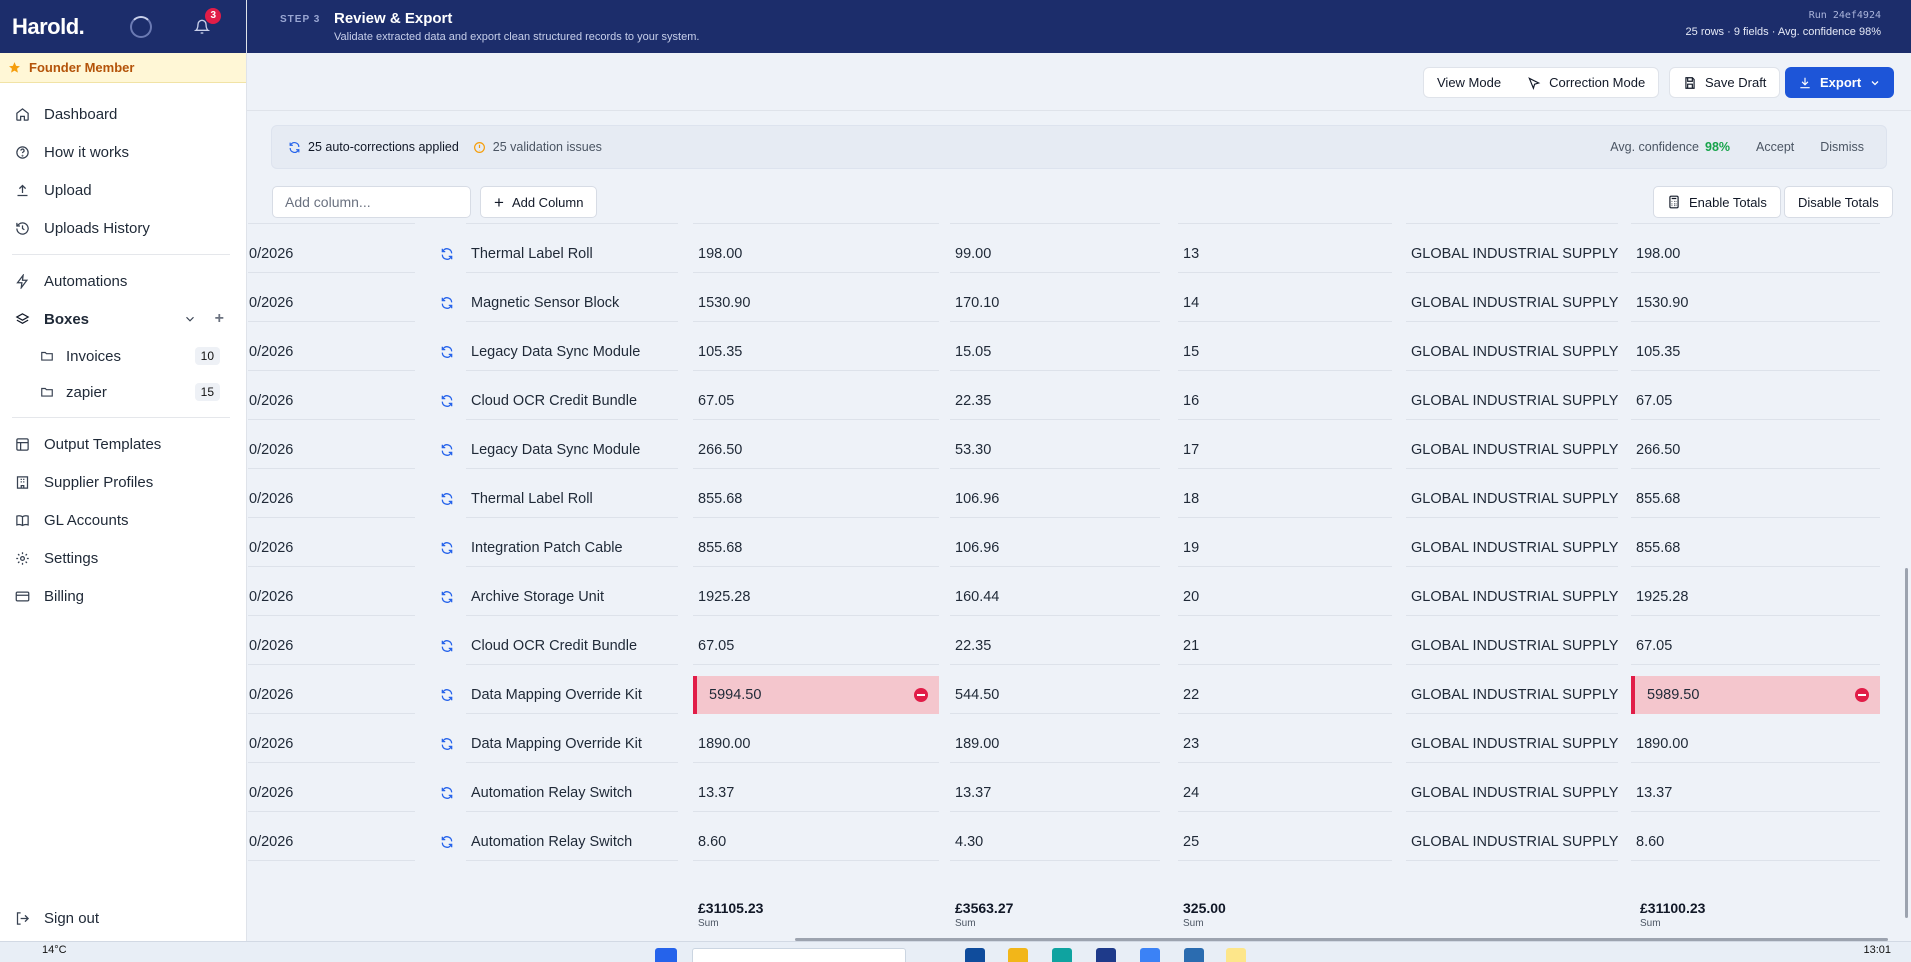  I want to click on sidebar-item-output-templates: Output Templates, so click(123, 444).